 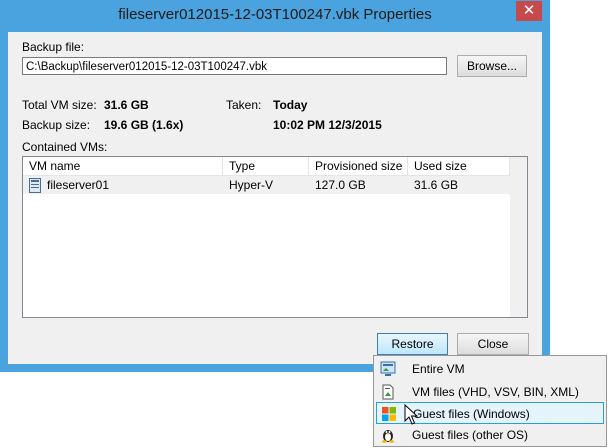 What do you see at coordinates (389, 414) in the screenshot?
I see `windows-icon` at bounding box center [389, 414].